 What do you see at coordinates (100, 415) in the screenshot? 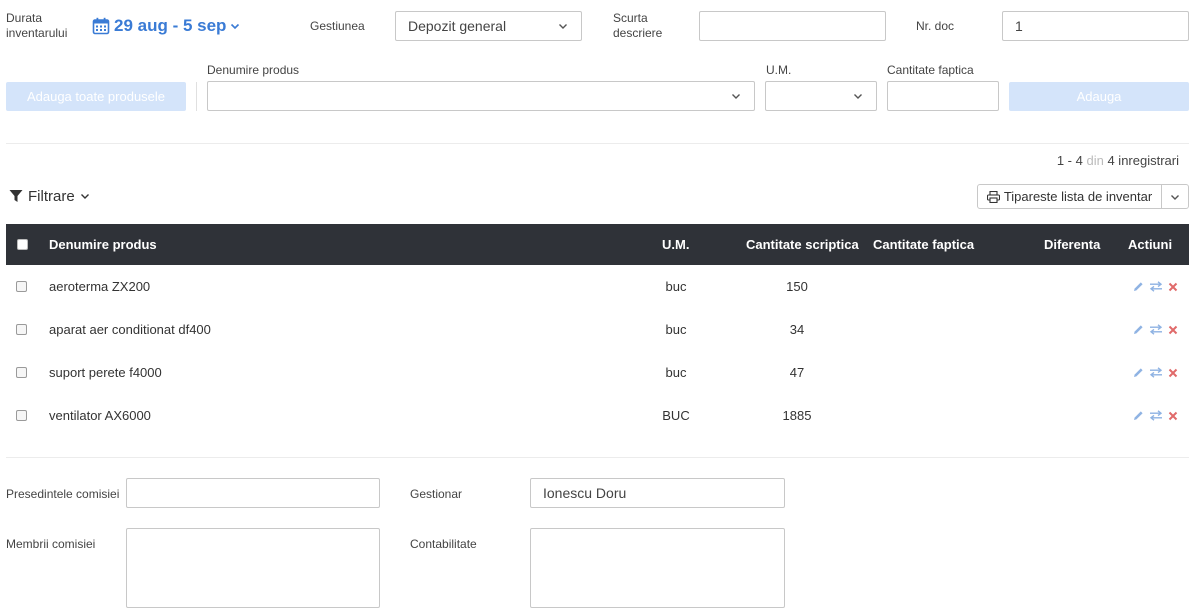
I see `cell-product-name: ventilator AX6000` at bounding box center [100, 415].